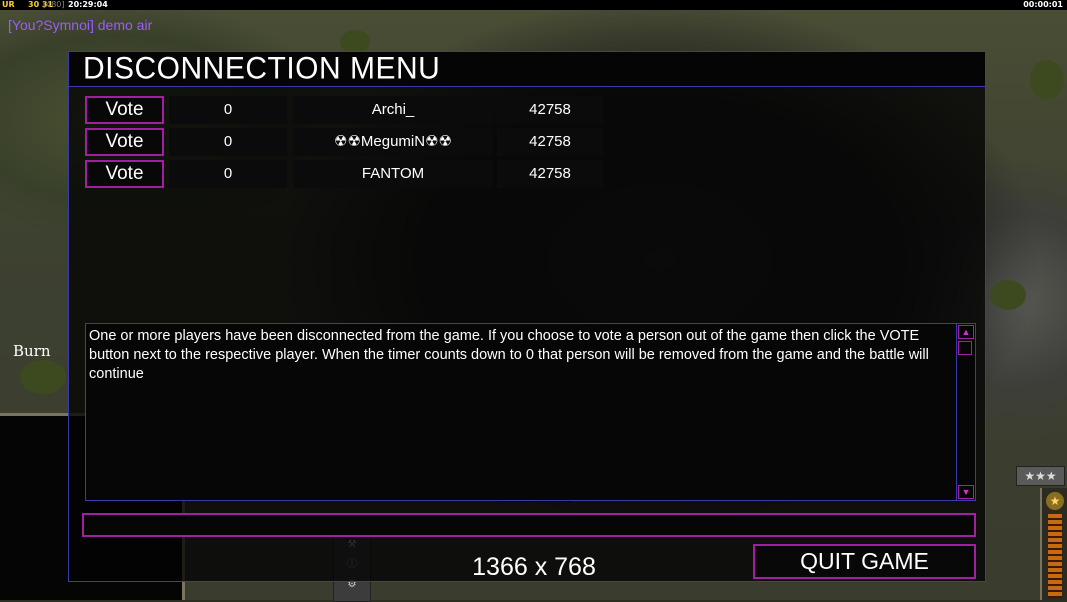 Image resolution: width=1067 pixels, height=602 pixels. Describe the element at coordinates (8, 4) in the screenshot. I see `ur-indicator: UR` at that location.